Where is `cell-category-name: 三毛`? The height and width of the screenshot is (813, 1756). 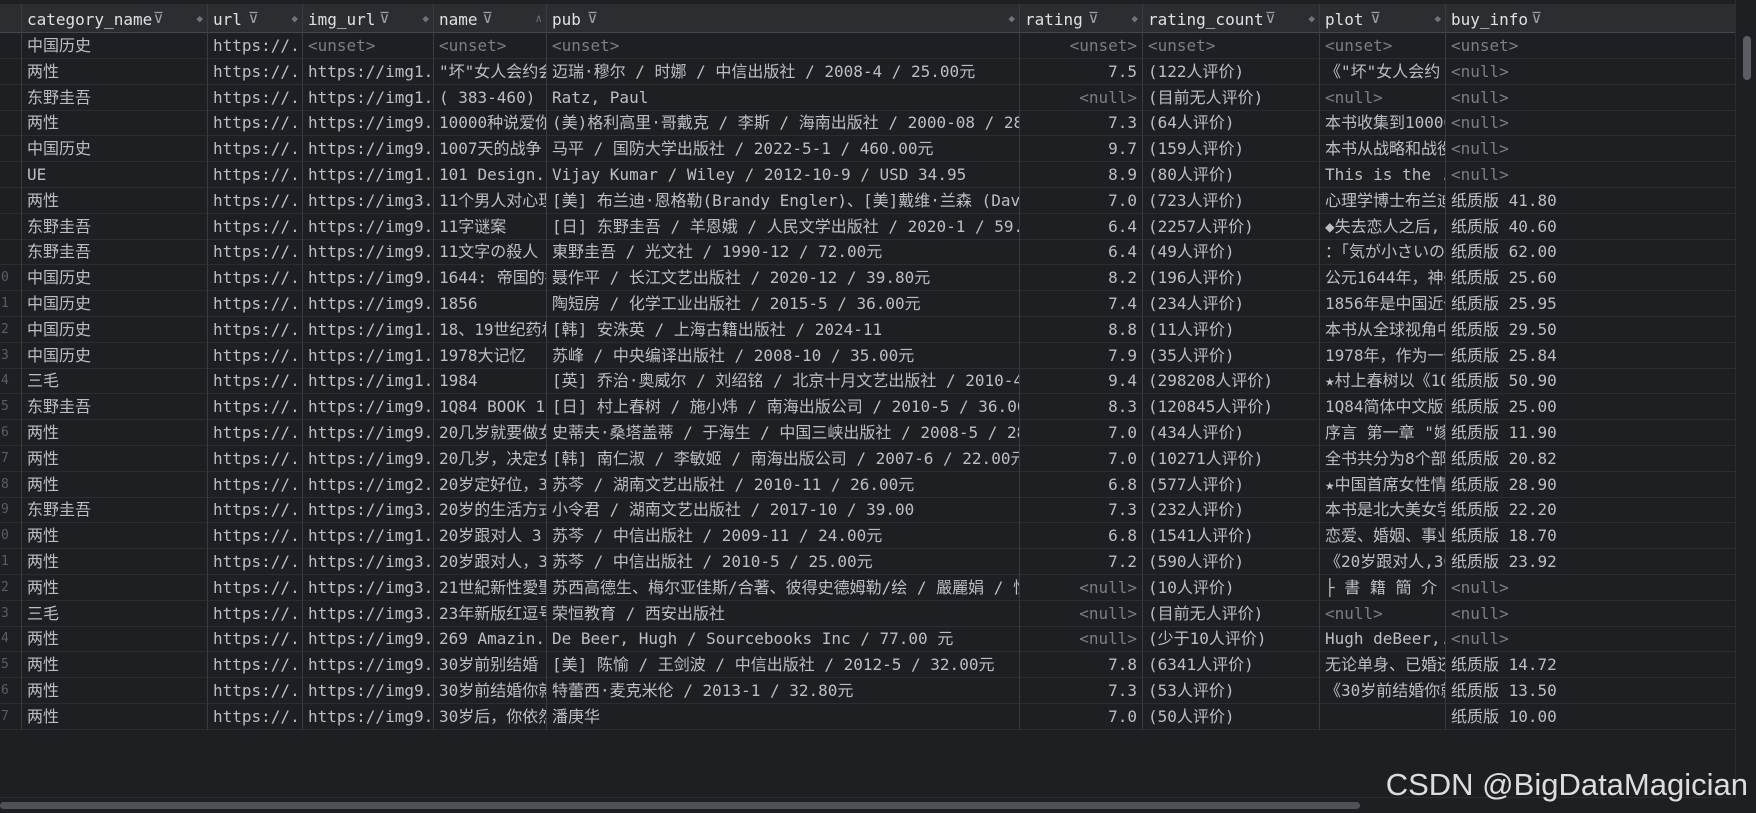 cell-category-name: 三毛 is located at coordinates (115, 381).